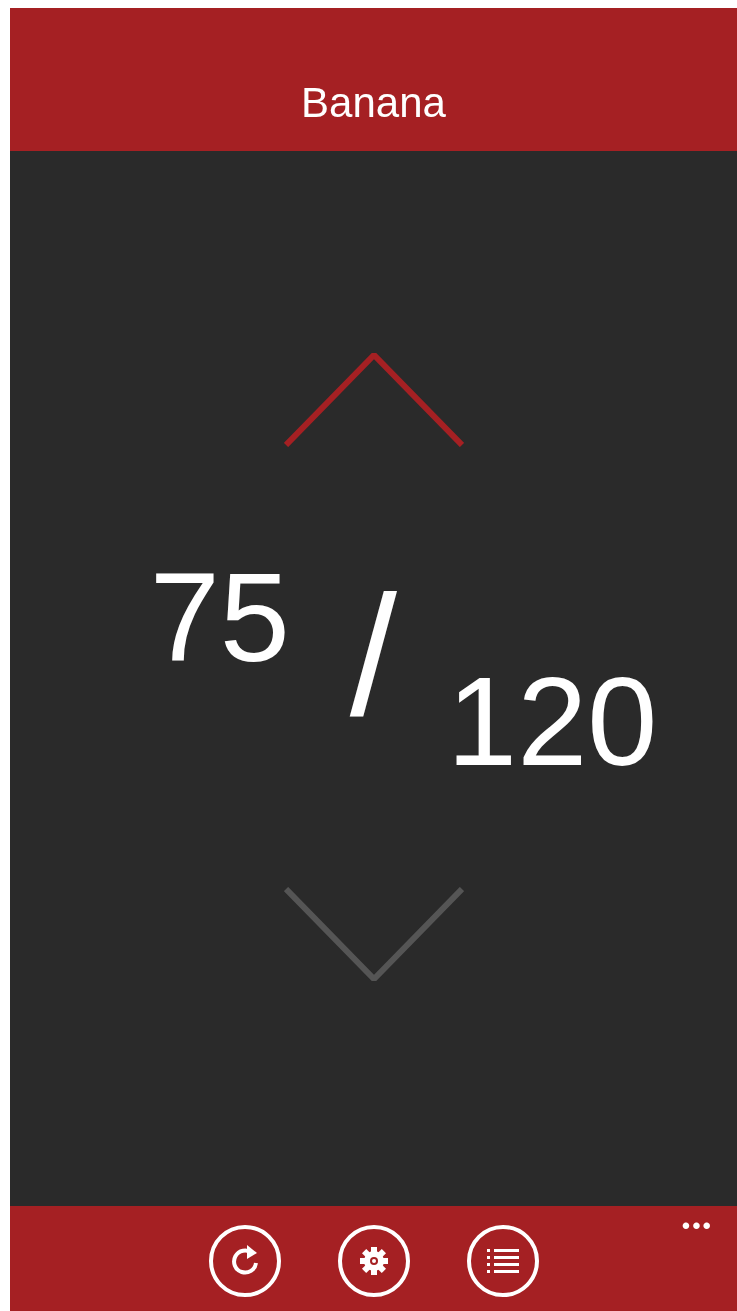 This screenshot has width=737, height=1311. I want to click on current-count: 75, so click(219, 618).